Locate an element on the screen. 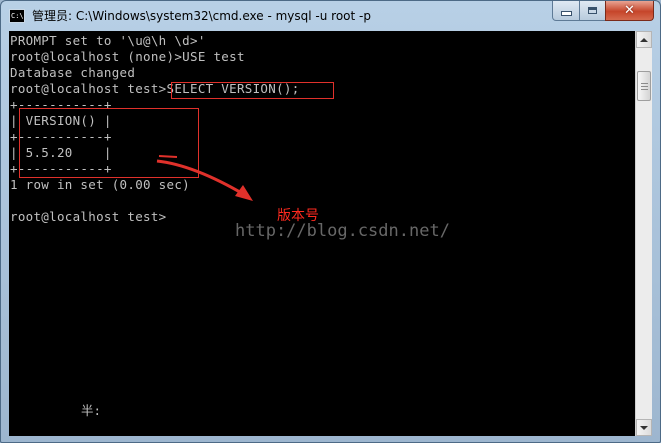 This screenshot has width=661, height=443. arrow-icon is located at coordinates (204, 178).